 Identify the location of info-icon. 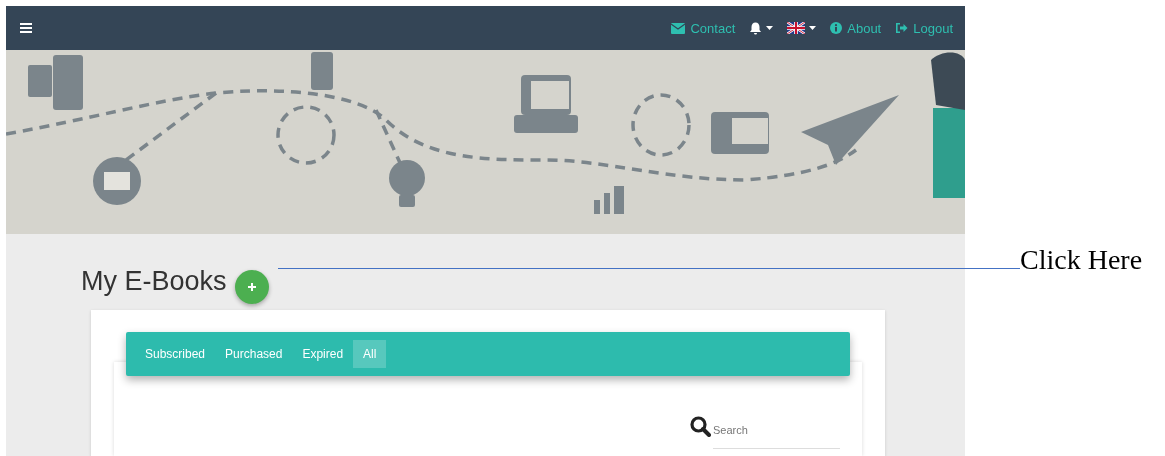
(836, 28).